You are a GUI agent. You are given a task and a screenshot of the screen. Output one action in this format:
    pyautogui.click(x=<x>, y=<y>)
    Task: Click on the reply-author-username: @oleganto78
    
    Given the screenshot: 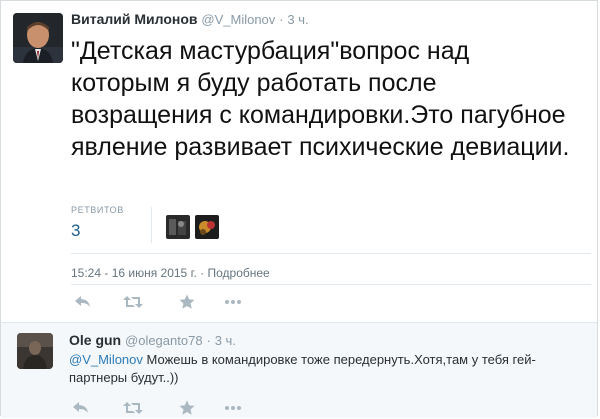 What is the action you would take?
    pyautogui.click(x=164, y=340)
    